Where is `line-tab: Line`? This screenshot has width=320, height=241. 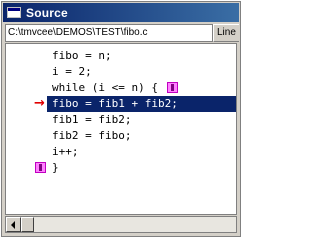 line-tab: Line is located at coordinates (226, 33).